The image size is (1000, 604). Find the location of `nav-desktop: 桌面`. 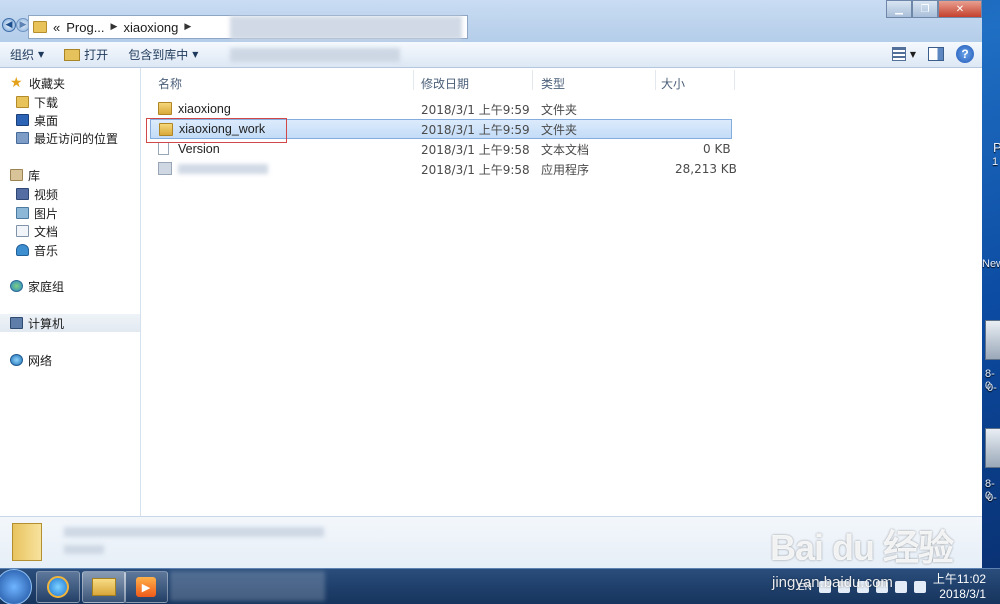

nav-desktop: 桌面 is located at coordinates (37, 120).